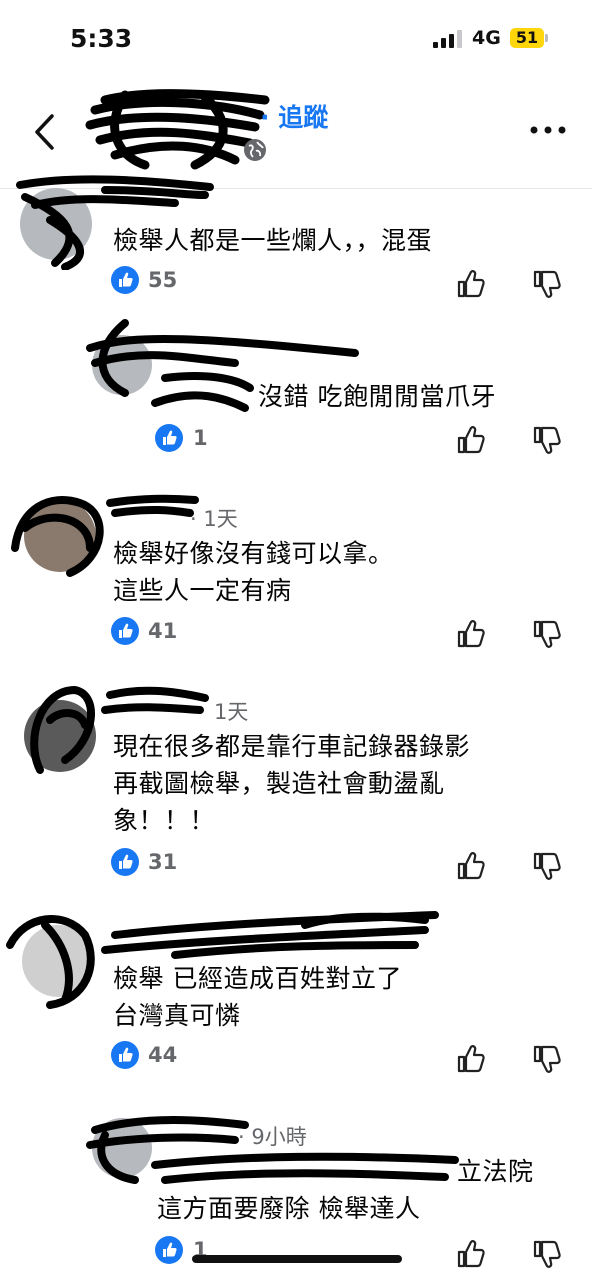 This screenshot has height=1280, width=592. I want to click on like-count: 44, so click(163, 1055).